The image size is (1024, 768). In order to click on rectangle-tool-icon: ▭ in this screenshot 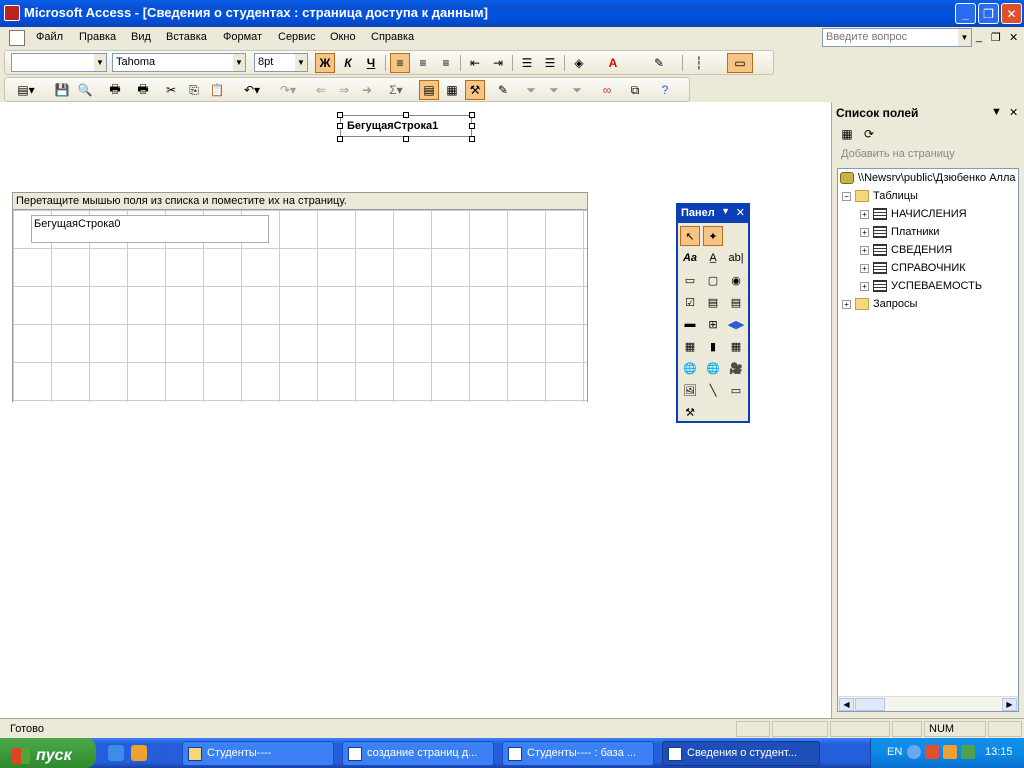, I will do `click(736, 390)`.